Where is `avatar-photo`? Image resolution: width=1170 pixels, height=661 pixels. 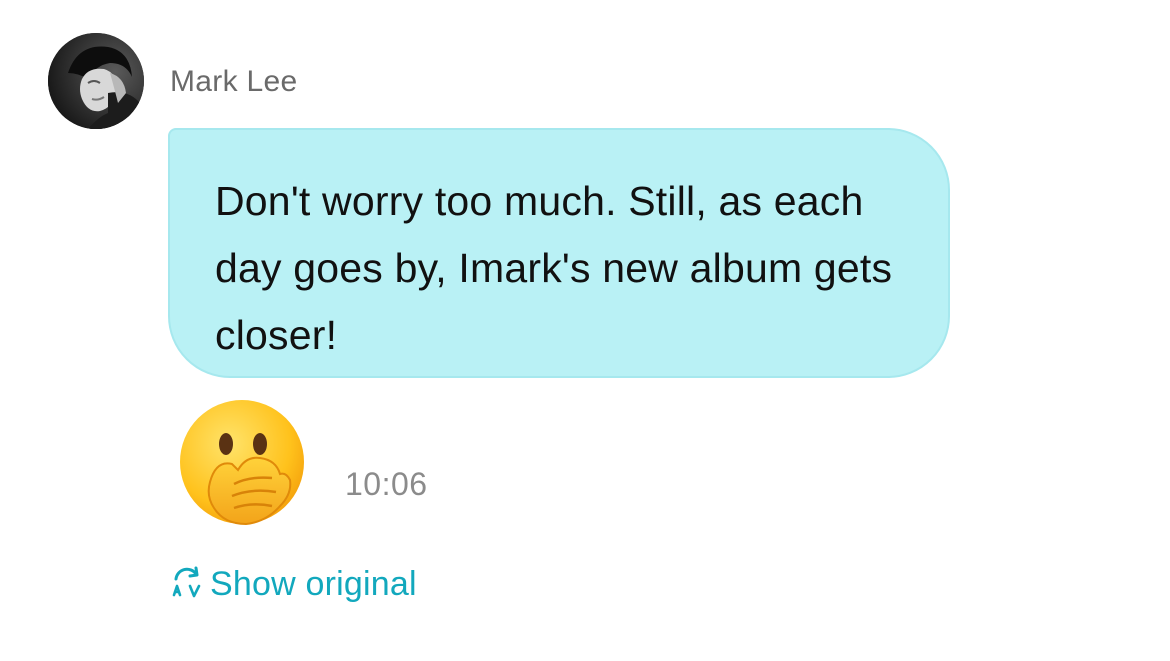 avatar-photo is located at coordinates (96, 81).